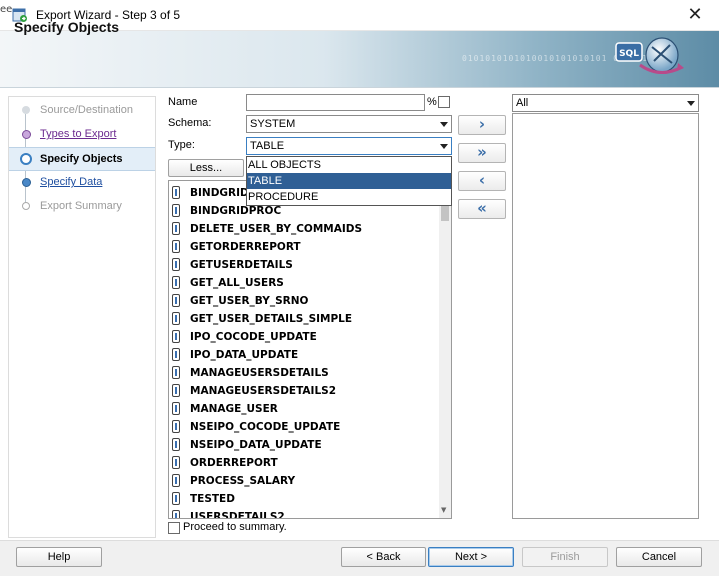  What do you see at coordinates (259, 373) in the screenshot?
I see `object-name: MANAGEUSERSDETAILS` at bounding box center [259, 373].